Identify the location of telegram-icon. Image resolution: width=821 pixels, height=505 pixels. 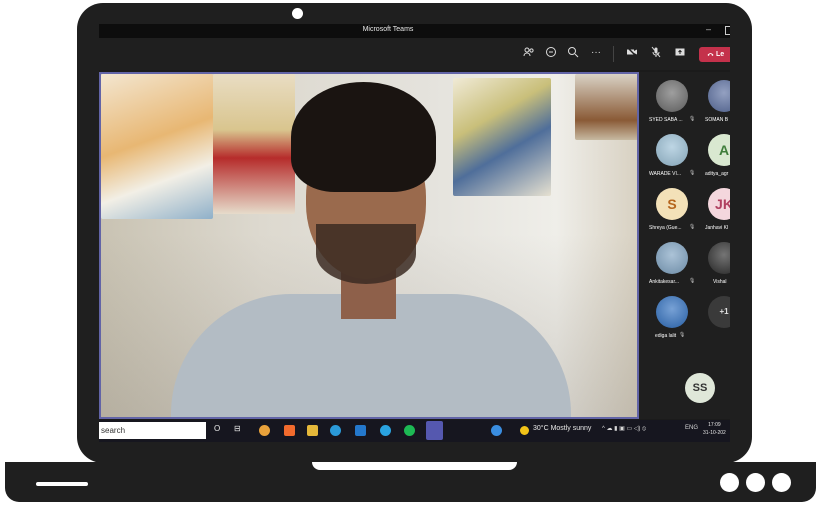
(385, 430).